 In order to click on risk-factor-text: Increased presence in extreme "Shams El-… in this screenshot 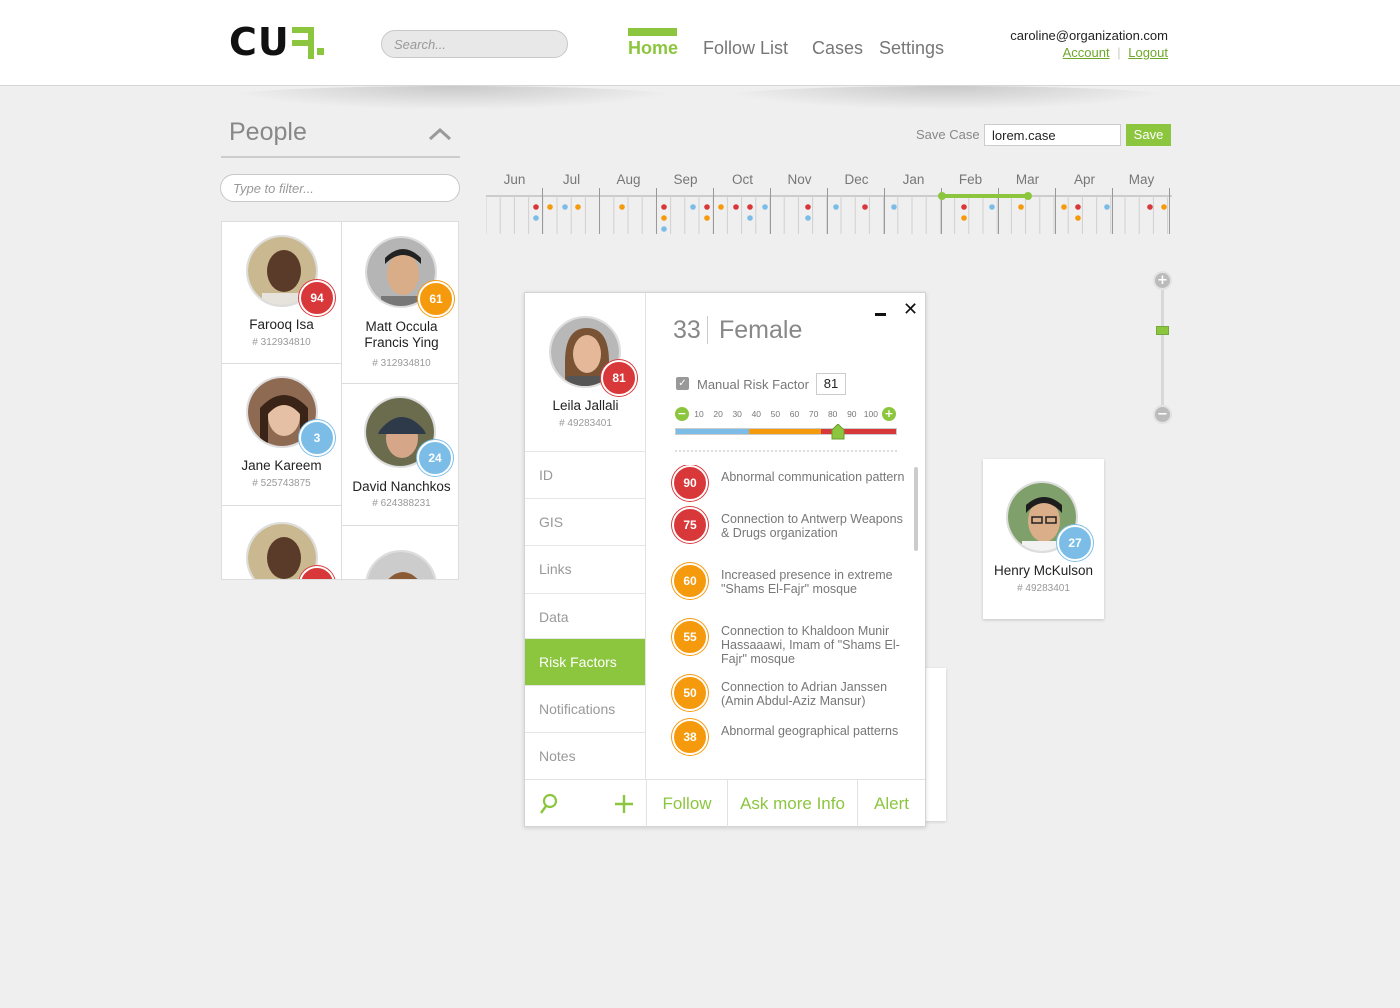, I will do `click(807, 582)`.